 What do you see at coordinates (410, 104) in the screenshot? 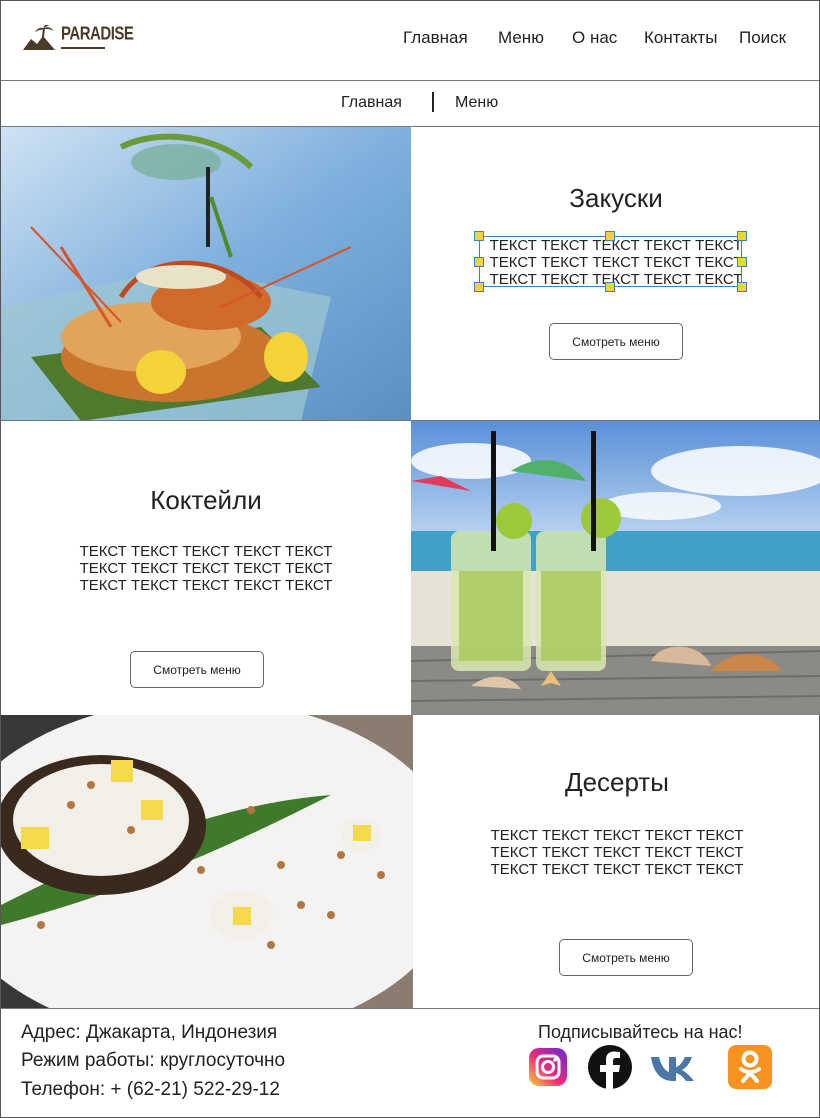
I see `breadcrumb: Главная Меню` at bounding box center [410, 104].